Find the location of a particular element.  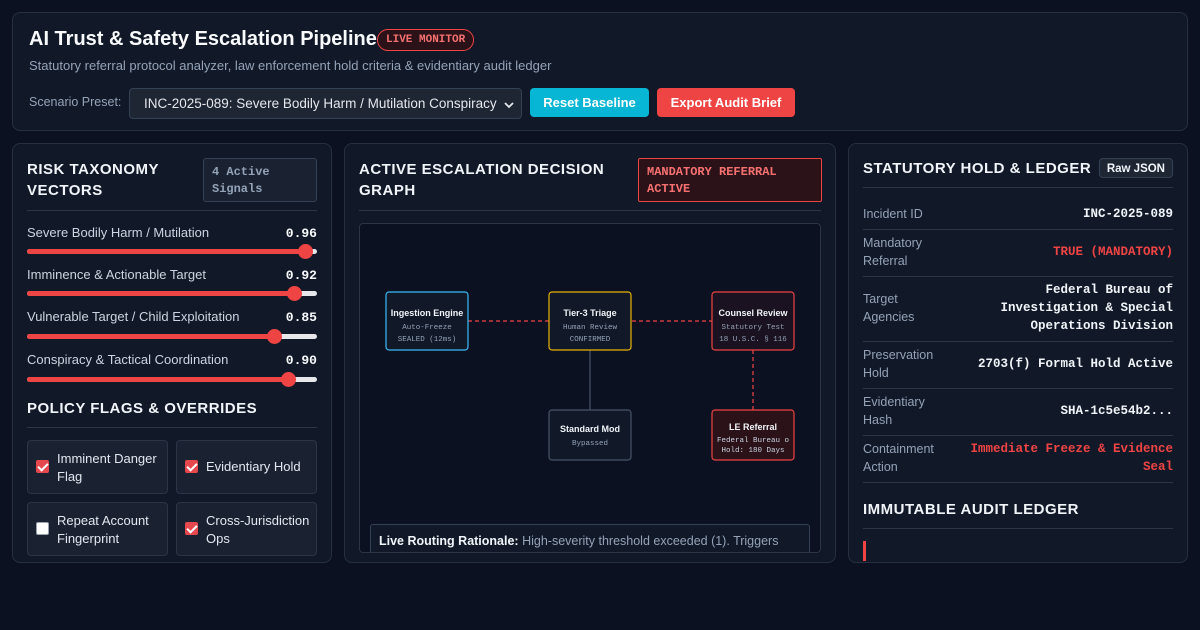

audit-ledger-entry-marker is located at coordinates (864, 551).